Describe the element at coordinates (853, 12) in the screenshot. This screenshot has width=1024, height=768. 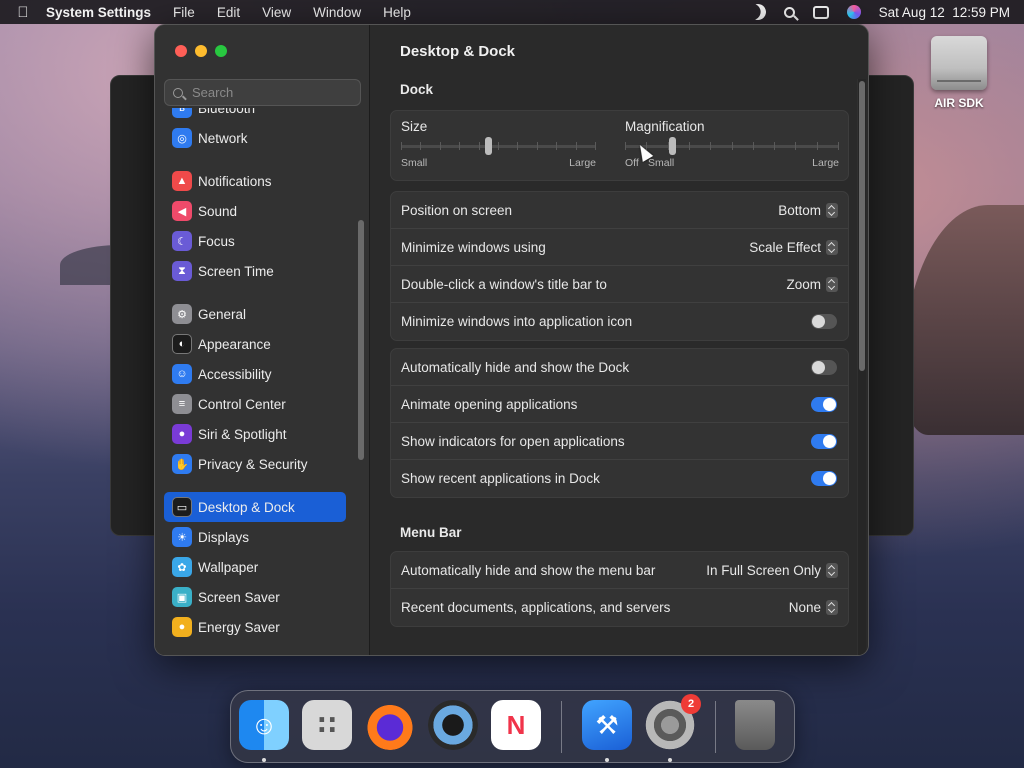
I see `siri-icon` at that location.